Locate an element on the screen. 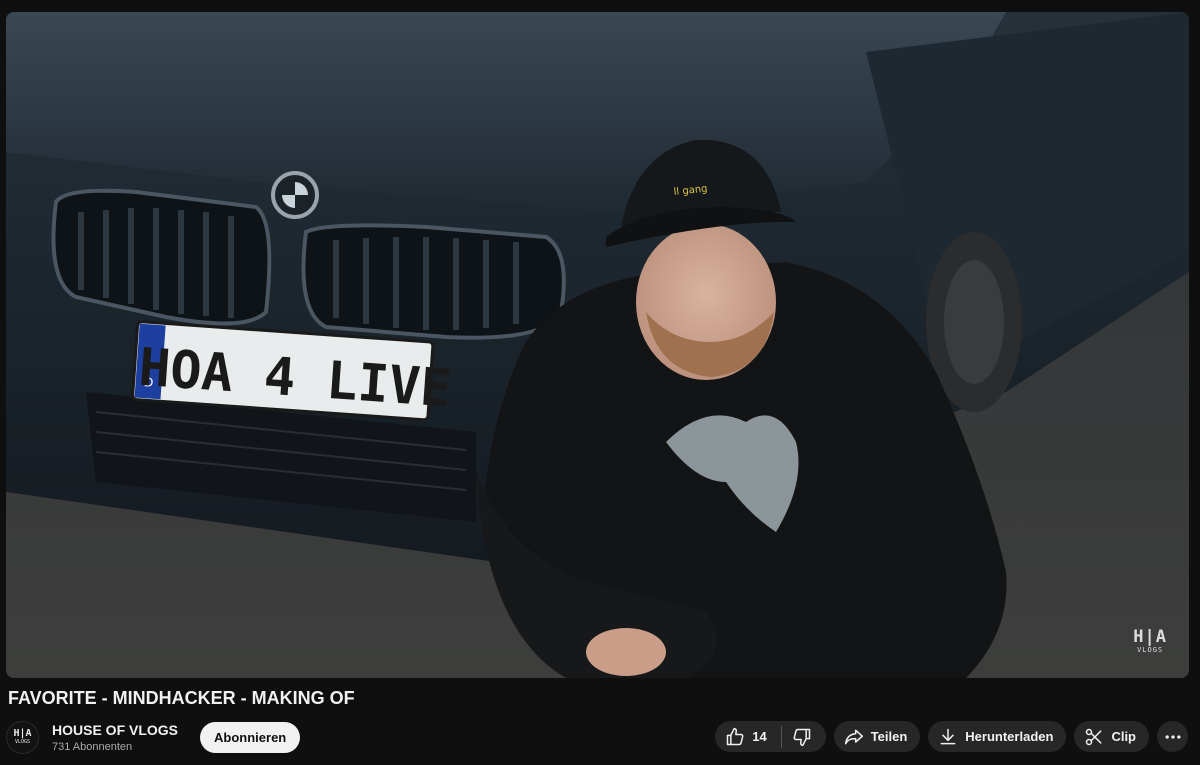 This screenshot has width=1200, height=765. subscribe-button: Abonnieren is located at coordinates (250, 737).